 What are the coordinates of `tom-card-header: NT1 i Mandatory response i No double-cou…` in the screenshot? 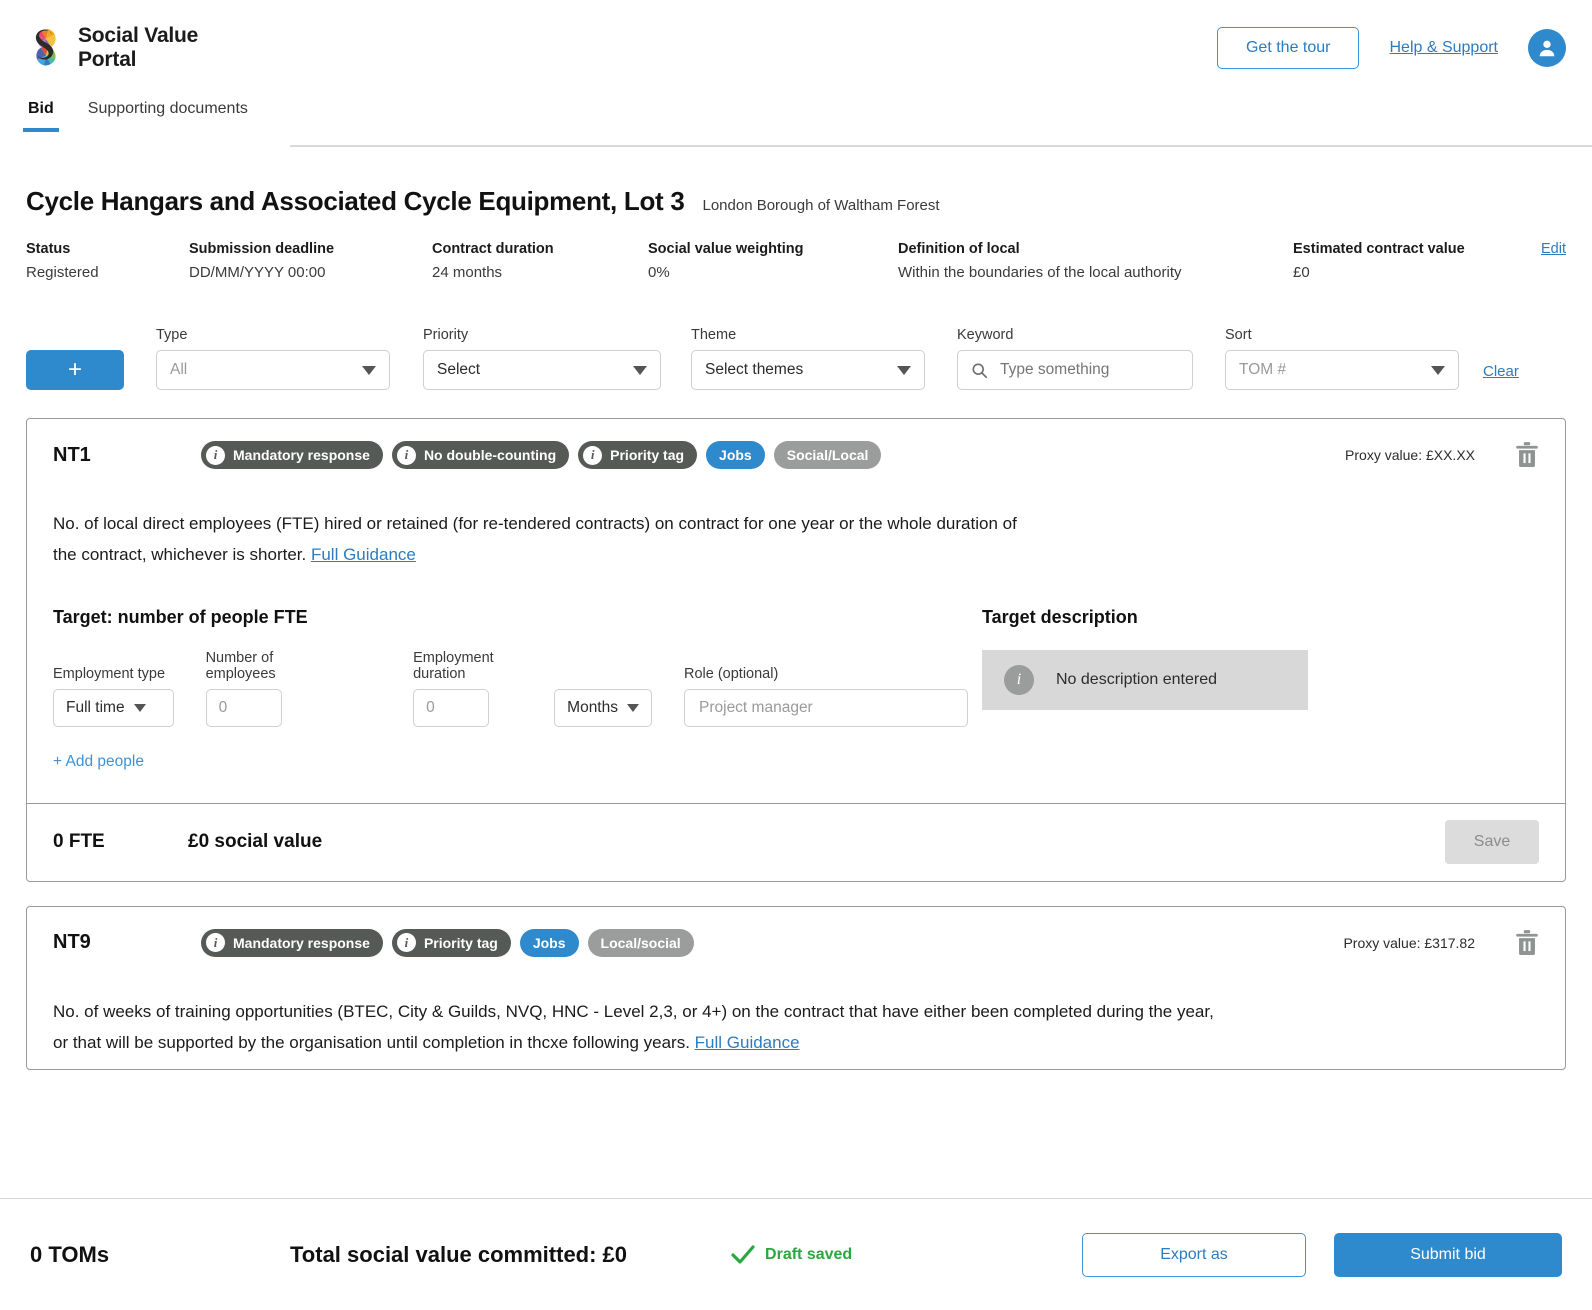 It's located at (796, 453).